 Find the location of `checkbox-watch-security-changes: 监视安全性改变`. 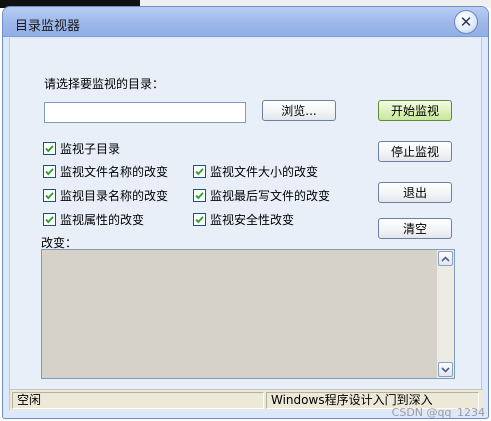

checkbox-watch-security-changes: 监视安全性改变 is located at coordinates (243, 219).